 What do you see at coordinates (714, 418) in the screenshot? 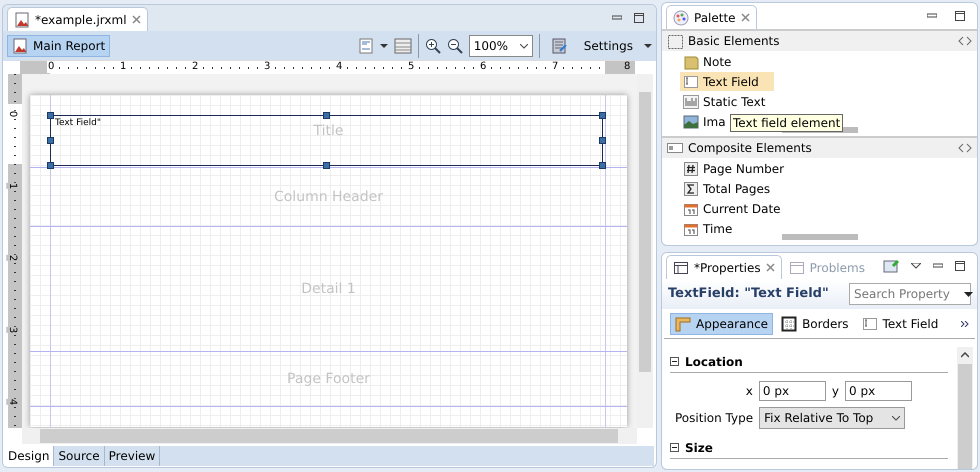
I see `field-label: Position Type` at bounding box center [714, 418].